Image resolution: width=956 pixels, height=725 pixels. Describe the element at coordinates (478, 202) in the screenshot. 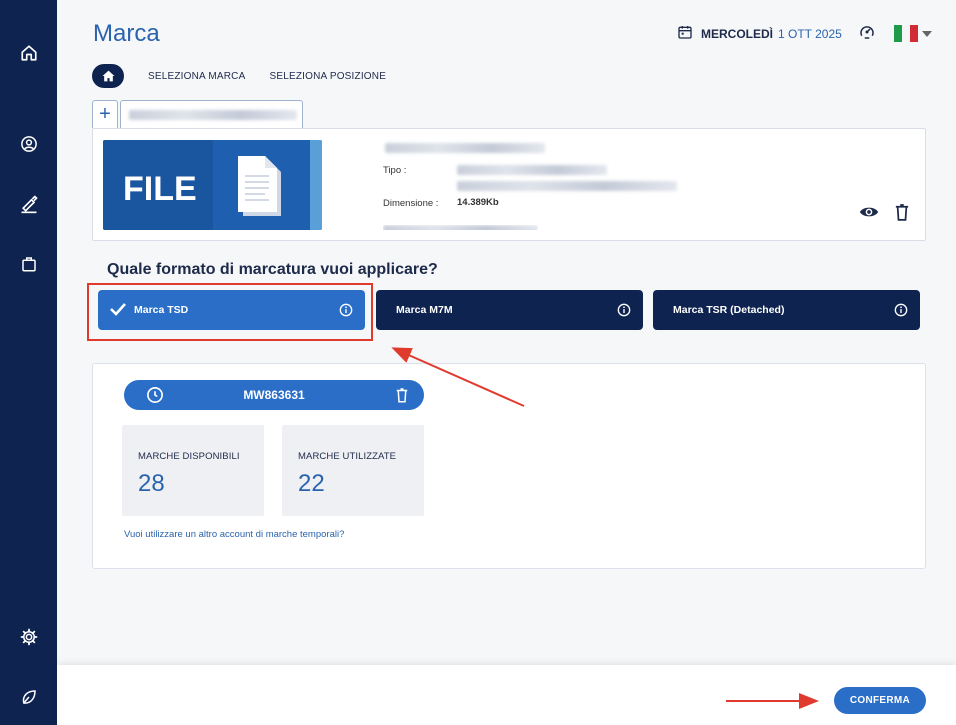

I see `dimension-value: 14.389Kb` at that location.